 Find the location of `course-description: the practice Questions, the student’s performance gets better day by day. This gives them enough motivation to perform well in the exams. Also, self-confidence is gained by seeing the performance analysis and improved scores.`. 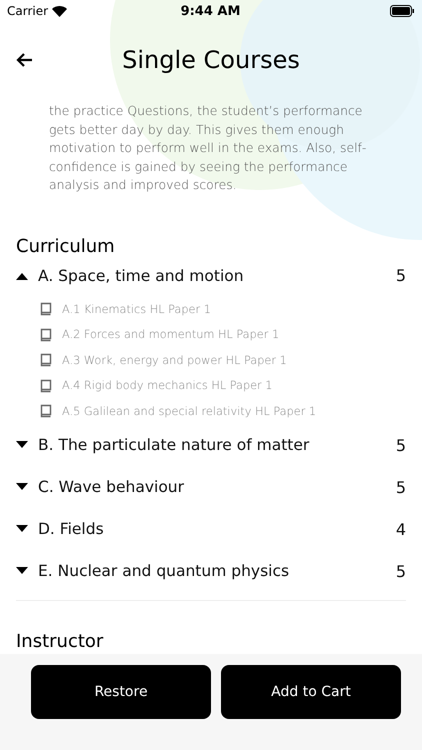

course-description: the practice Questions, the student’s performance gets better day by day. This gives them enough motivation to perform well in the exams. Also, self-confidence is gained by seeing the performance analysis and improved scores. is located at coordinates (208, 148).